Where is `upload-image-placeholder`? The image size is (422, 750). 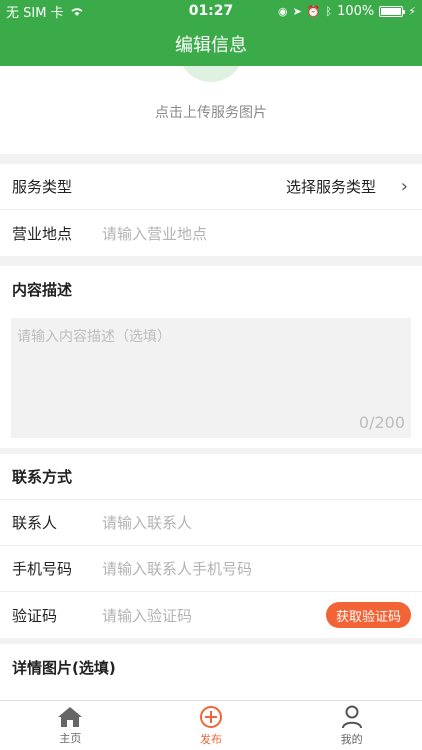
upload-image-placeholder is located at coordinates (211, 74).